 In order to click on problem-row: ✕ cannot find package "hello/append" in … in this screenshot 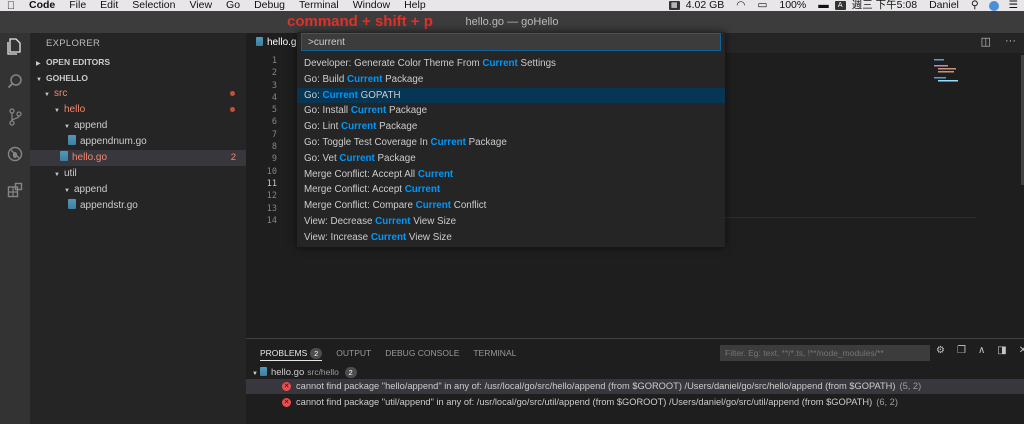, I will do `click(635, 386)`.